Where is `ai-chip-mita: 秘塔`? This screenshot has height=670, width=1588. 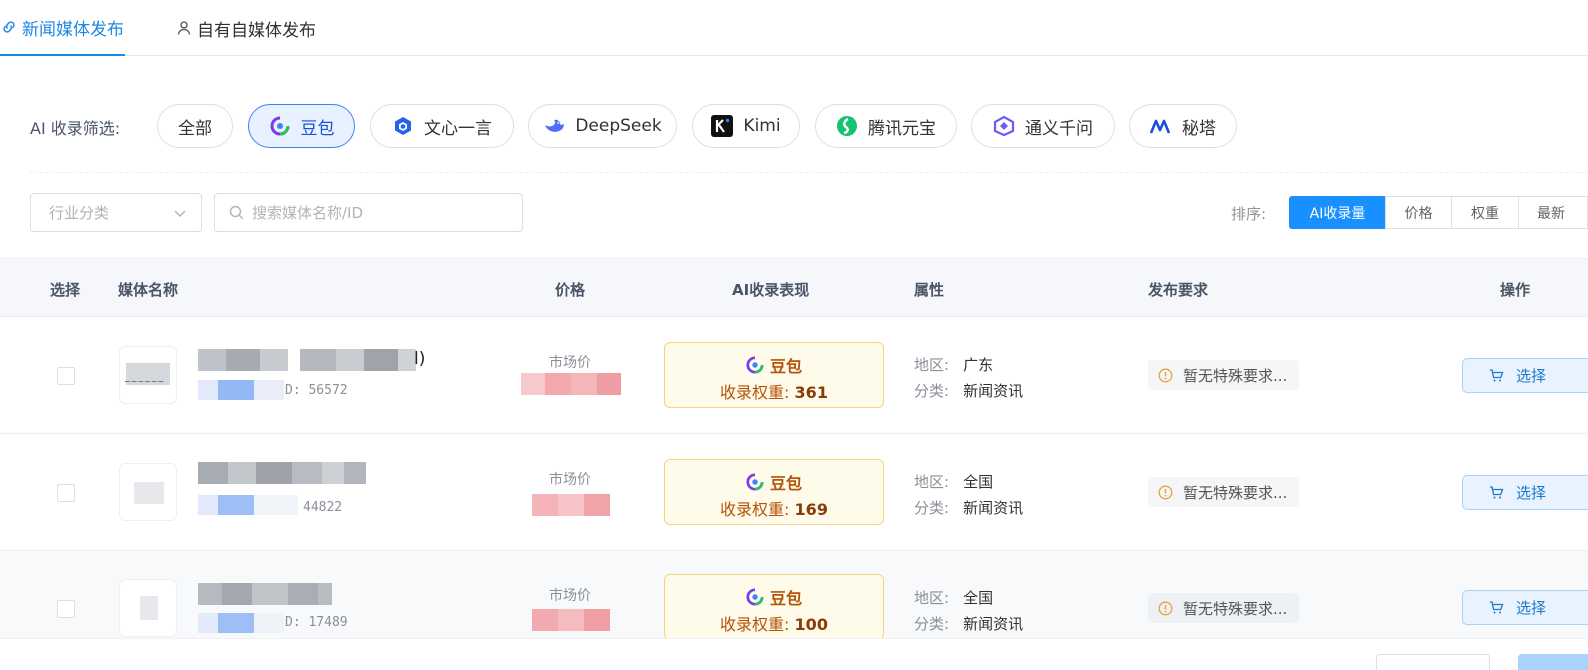
ai-chip-mita: 秘塔 is located at coordinates (1183, 126).